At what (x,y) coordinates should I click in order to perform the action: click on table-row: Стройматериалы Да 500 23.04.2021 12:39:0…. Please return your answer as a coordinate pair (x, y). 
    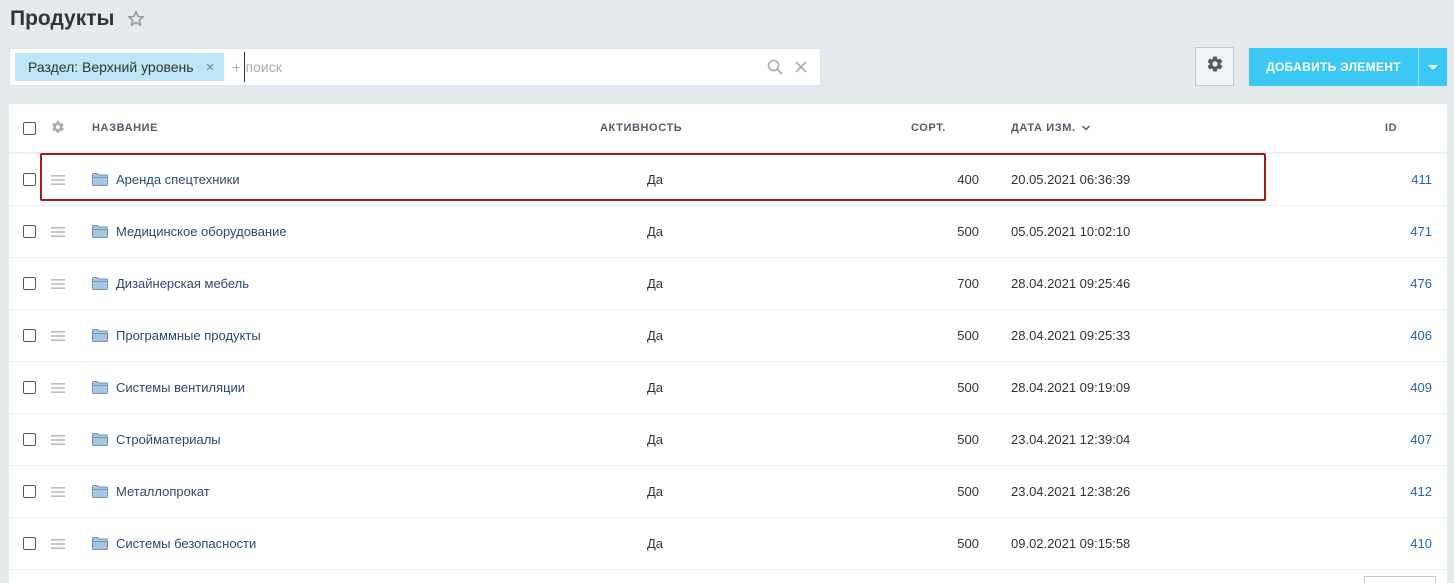
    Looking at the image, I should click on (728, 440).